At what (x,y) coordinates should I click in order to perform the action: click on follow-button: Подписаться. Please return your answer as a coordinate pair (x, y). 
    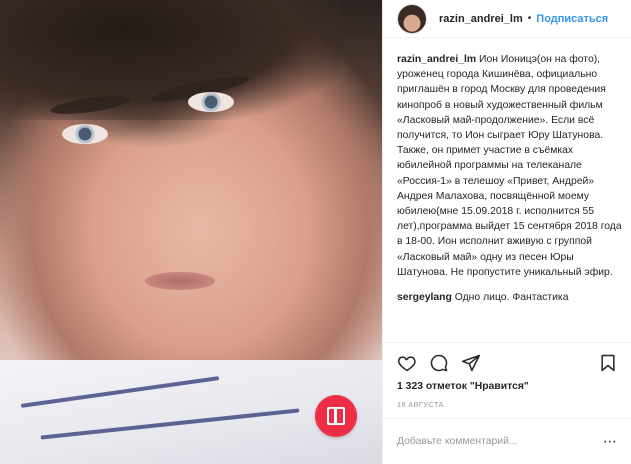
    Looking at the image, I should click on (572, 19).